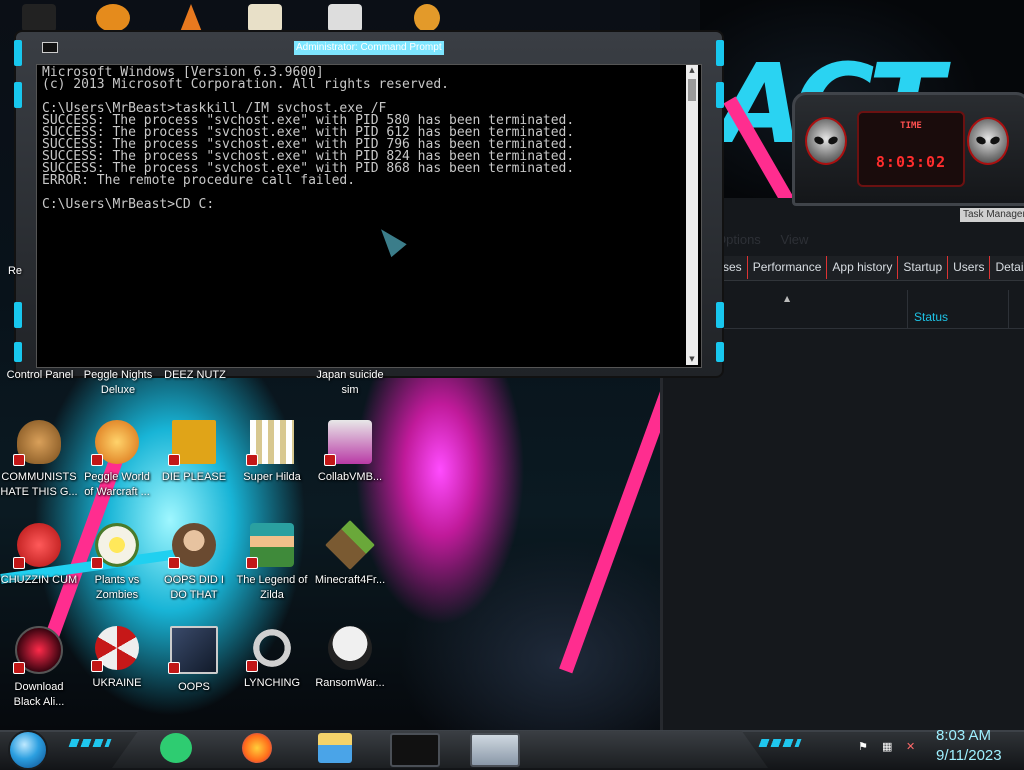  What do you see at coordinates (50, 47) in the screenshot?
I see `cmd-window-icon` at bounding box center [50, 47].